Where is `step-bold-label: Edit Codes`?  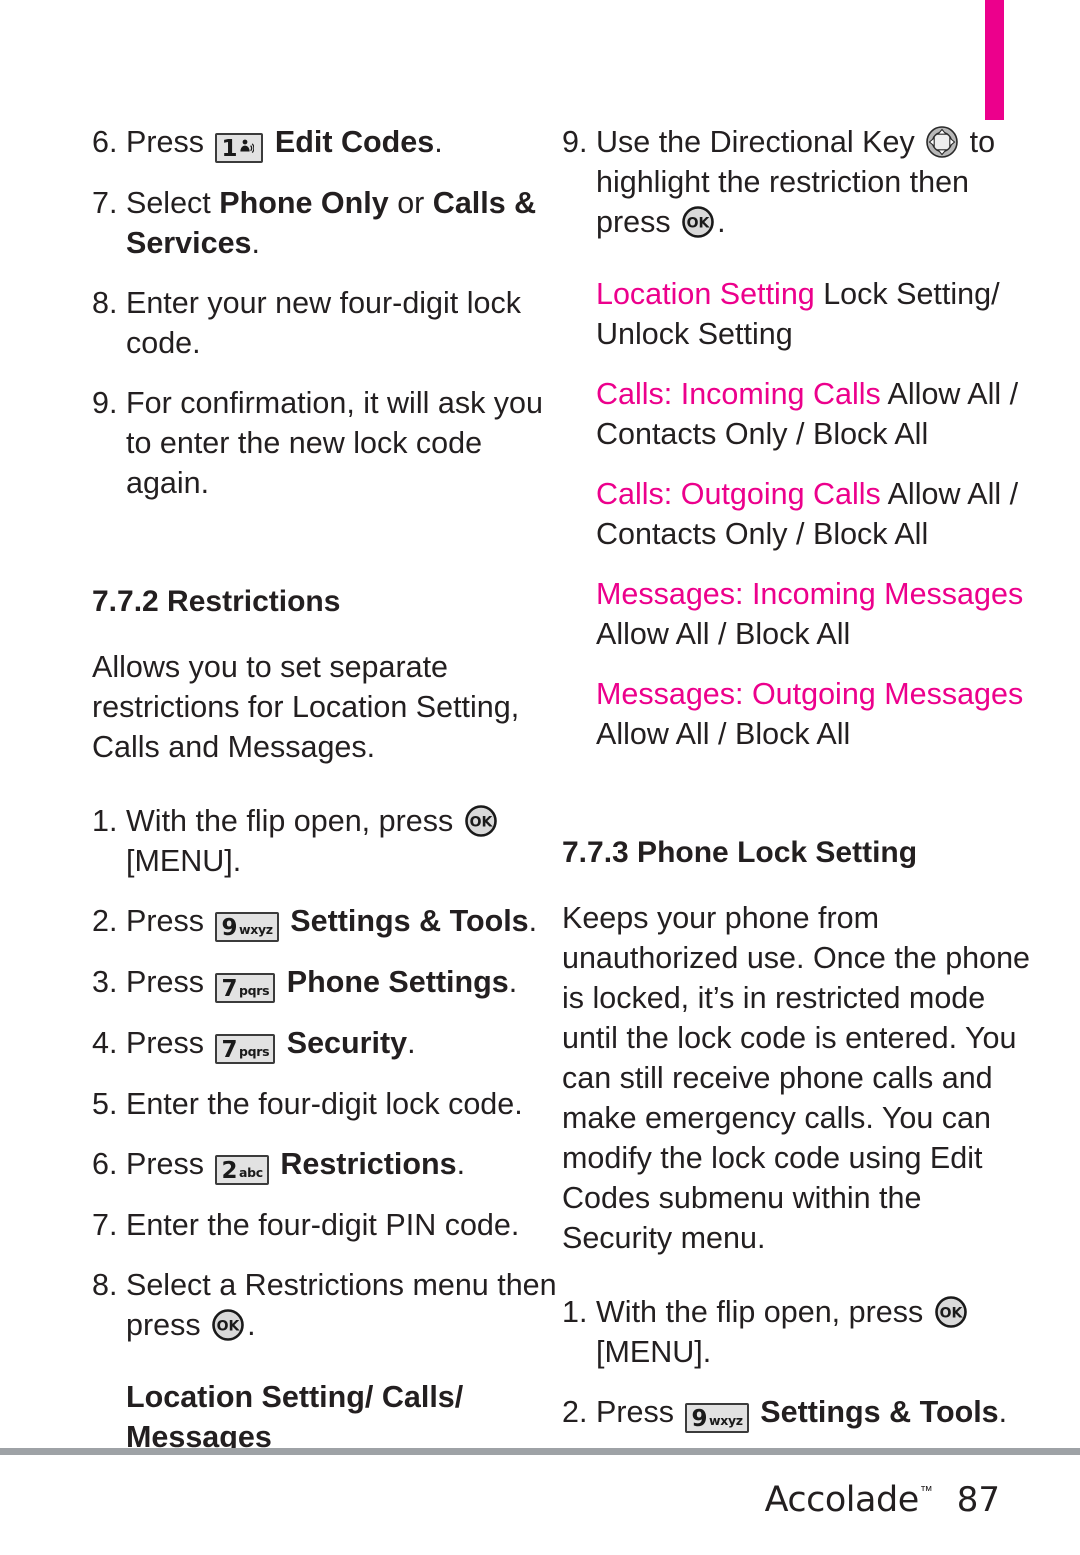
step-bold-label: Edit Codes is located at coordinates (354, 142).